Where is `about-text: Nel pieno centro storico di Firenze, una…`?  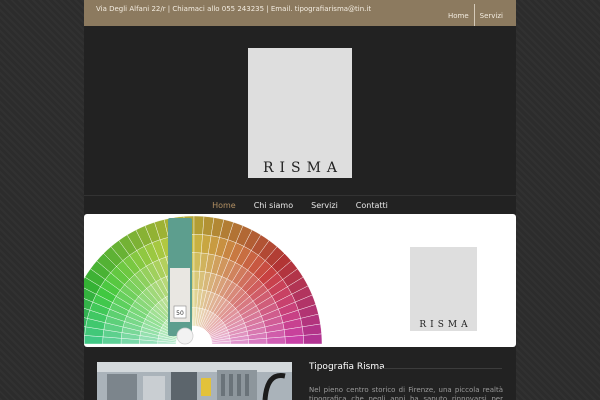
about-text: Nel pieno centro storico di Firenze, una… is located at coordinates (406, 393).